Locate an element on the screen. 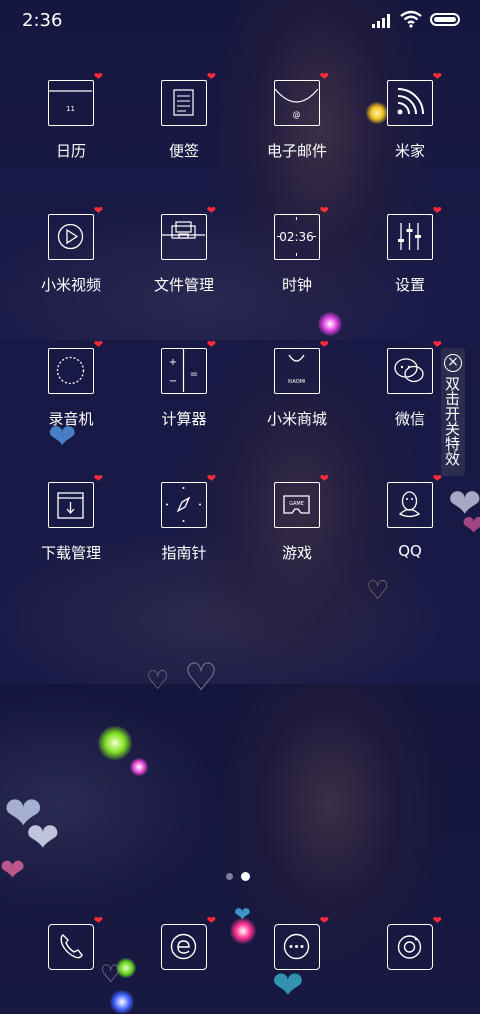 This screenshot has height=1014, width=480. dock-messages: ❤ is located at coordinates (297, 942).